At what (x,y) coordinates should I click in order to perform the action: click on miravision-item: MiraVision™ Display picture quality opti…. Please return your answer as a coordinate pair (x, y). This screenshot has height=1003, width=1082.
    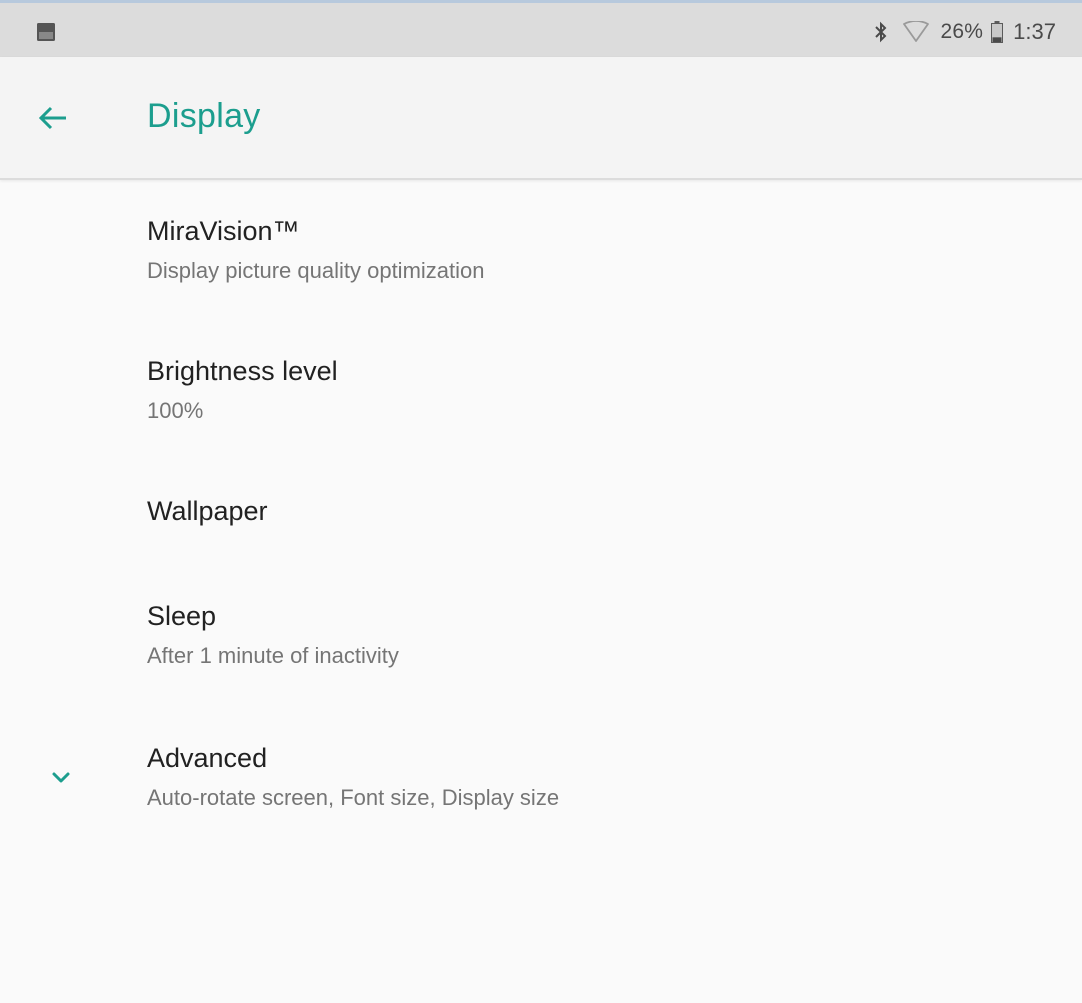
    Looking at the image, I should click on (541, 250).